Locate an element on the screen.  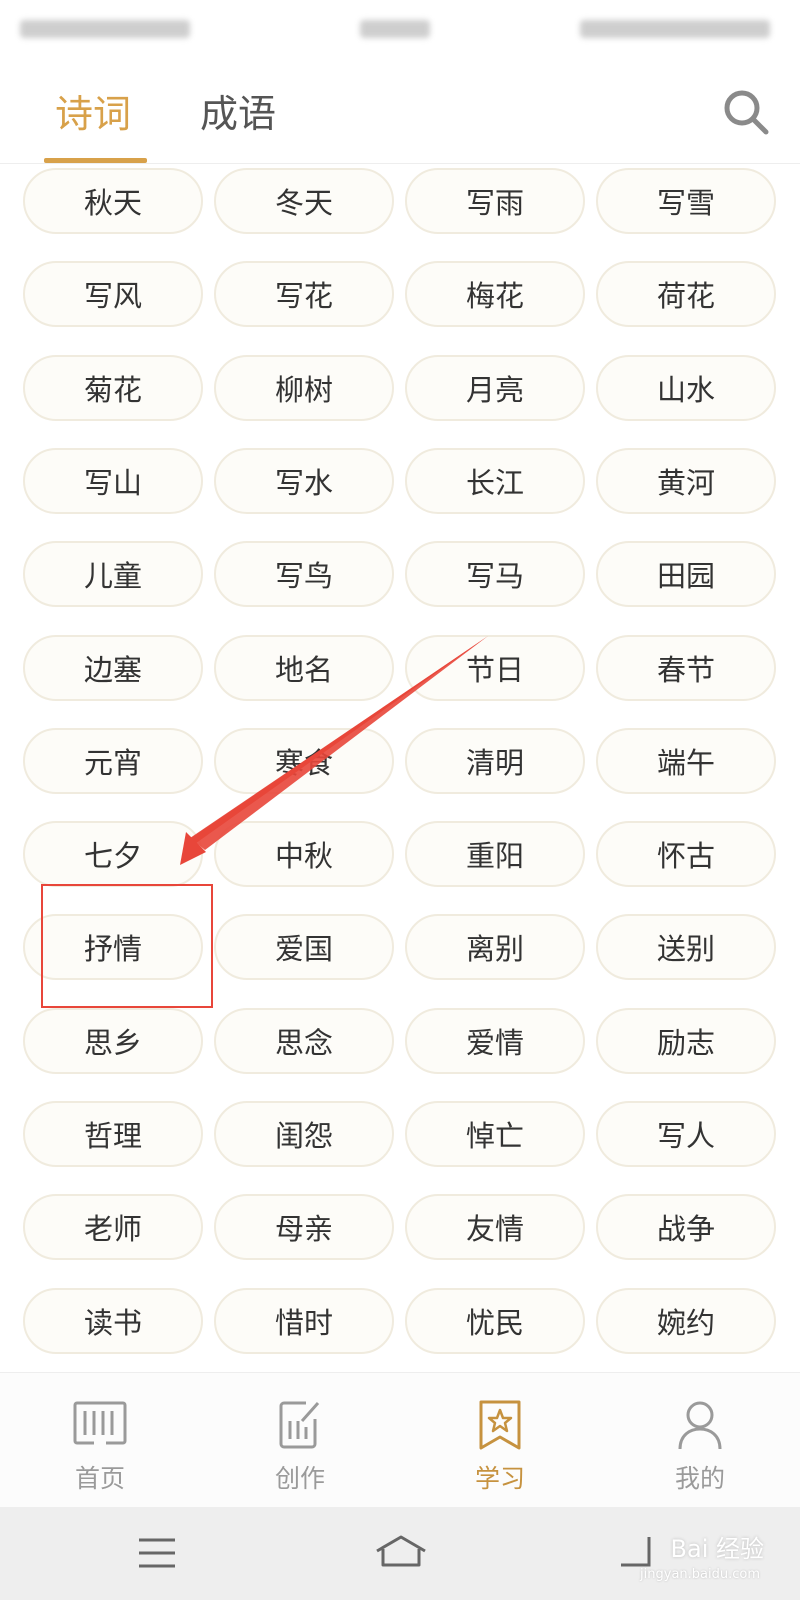
nav-label-create: 创作 is located at coordinates (299, 1478).